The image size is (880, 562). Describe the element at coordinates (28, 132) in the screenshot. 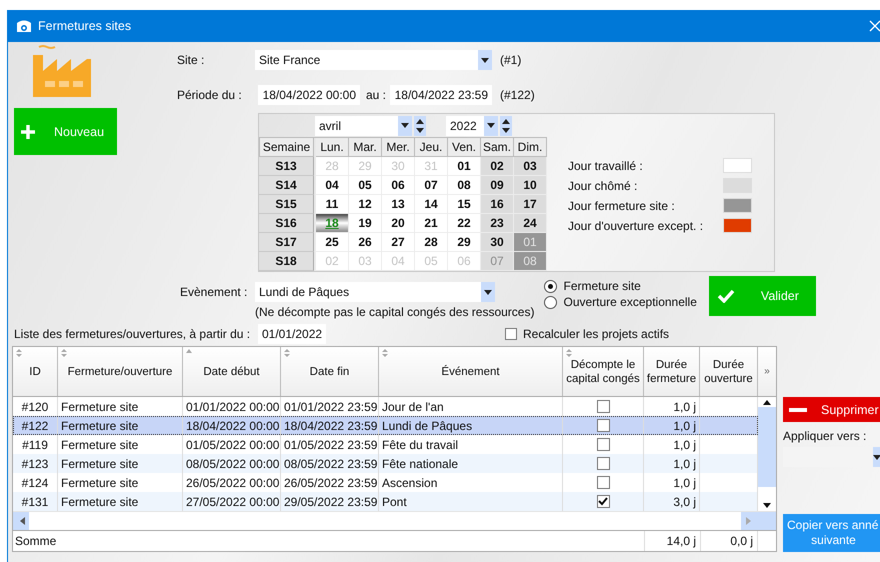

I see `plus-icon` at that location.